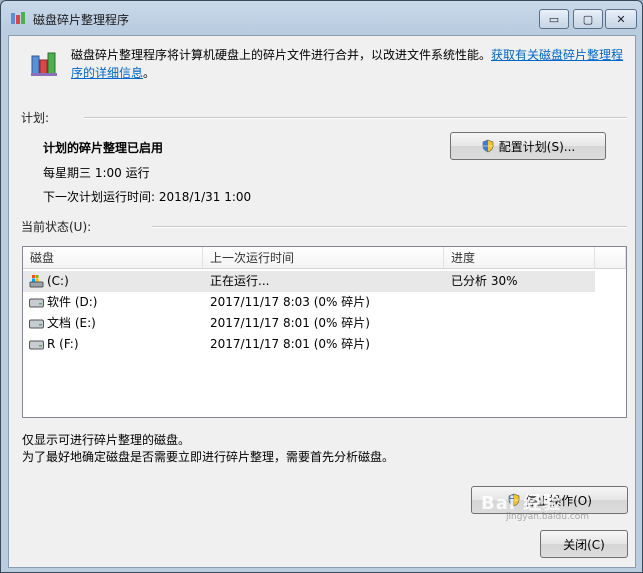 The height and width of the screenshot is (573, 643). What do you see at coordinates (58, 281) in the screenshot?
I see `disk-name: (C:)` at bounding box center [58, 281].